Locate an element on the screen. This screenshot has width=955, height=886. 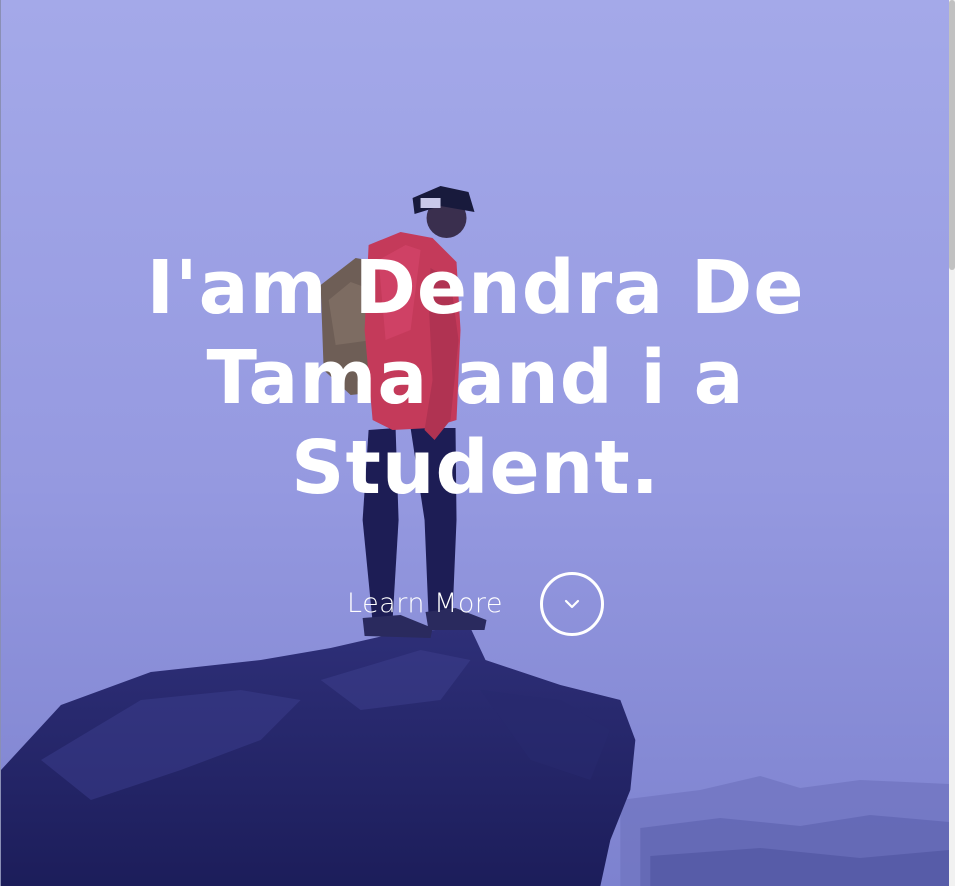
scroll-down-button is located at coordinates (572, 604).